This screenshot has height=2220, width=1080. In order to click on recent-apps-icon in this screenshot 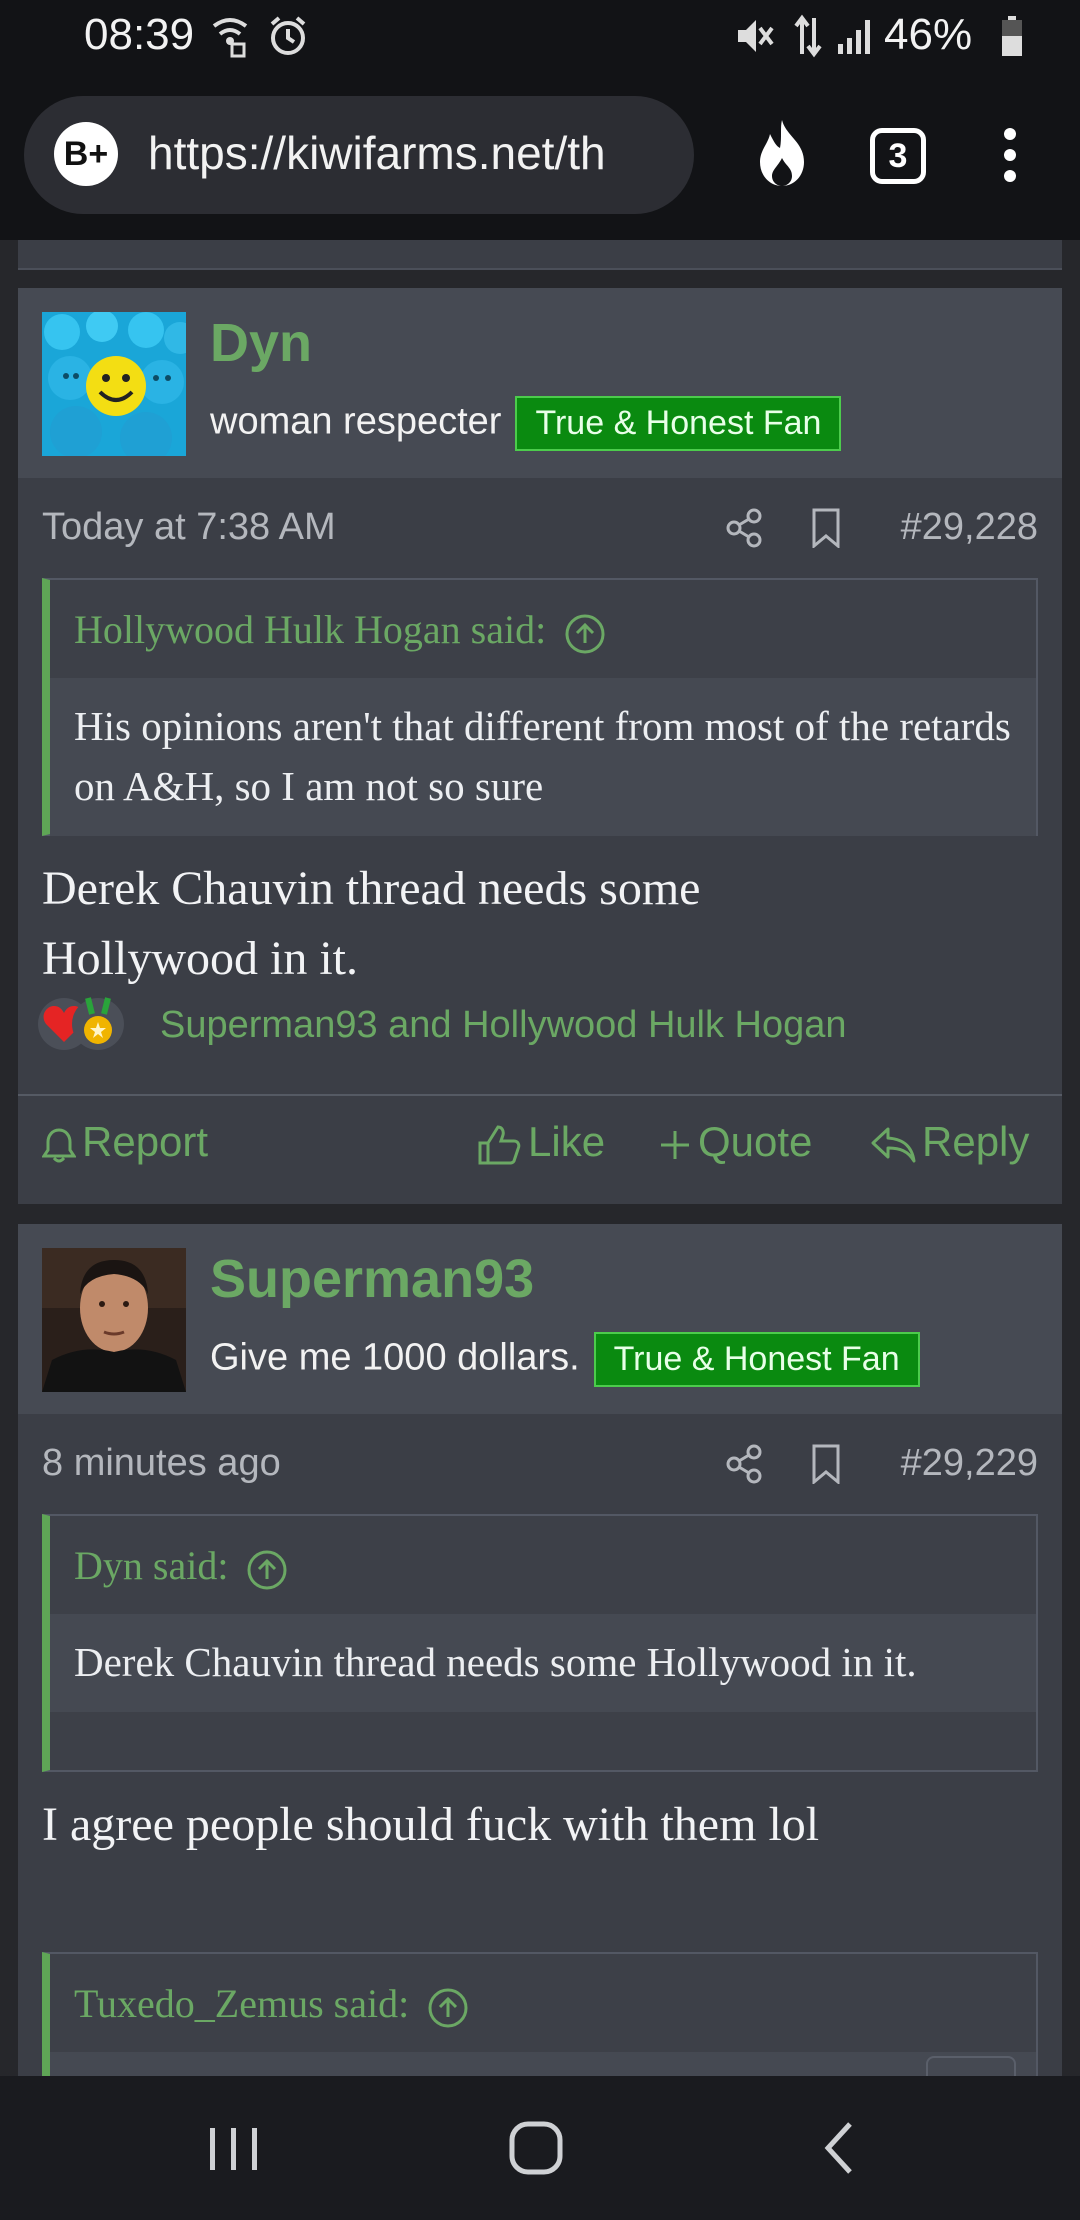, I will do `click(234, 2149)`.